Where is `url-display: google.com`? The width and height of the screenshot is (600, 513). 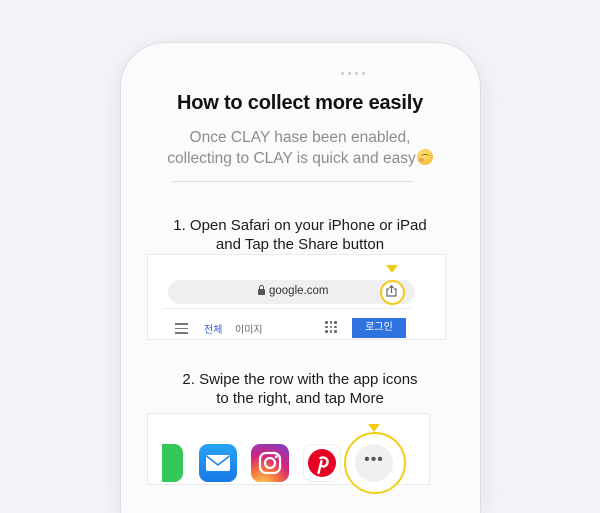
url-display: google.com is located at coordinates (293, 291).